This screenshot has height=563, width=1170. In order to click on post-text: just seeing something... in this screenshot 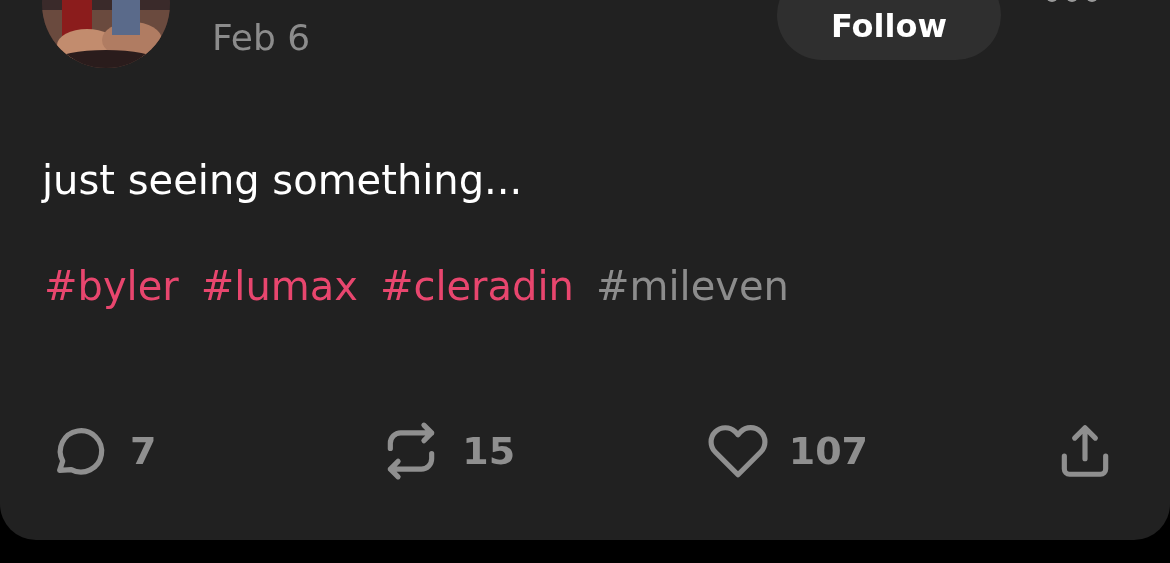, I will do `click(283, 180)`.